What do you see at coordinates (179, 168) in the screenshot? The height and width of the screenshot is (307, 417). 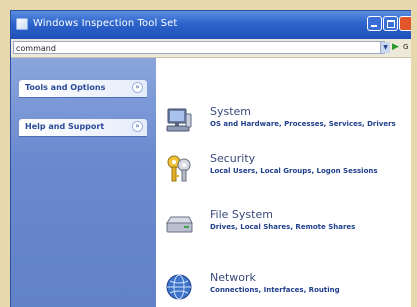 I see `keys-icon` at bounding box center [179, 168].